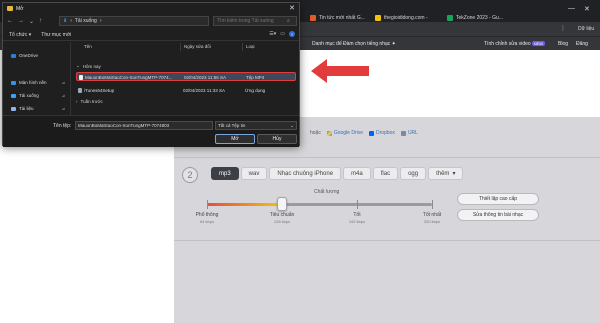 This screenshot has height=323, width=600. What do you see at coordinates (197, 46) in the screenshot?
I see `column-header-date: Ngày sửa đổi` at bounding box center [197, 46].